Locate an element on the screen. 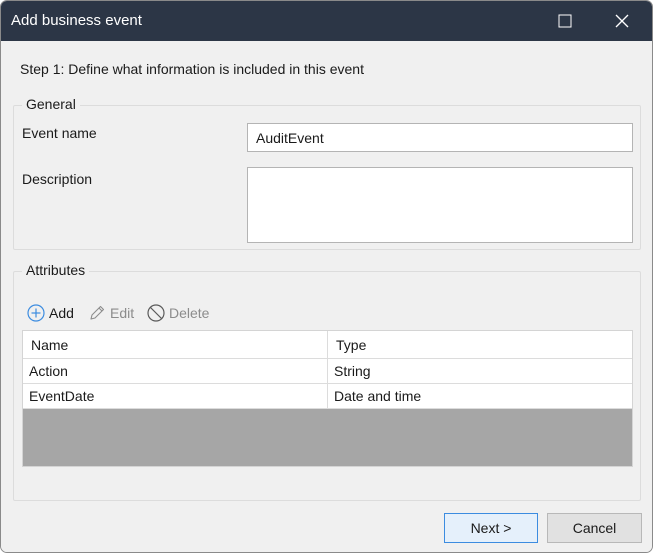  add-label: Add is located at coordinates (61, 313).